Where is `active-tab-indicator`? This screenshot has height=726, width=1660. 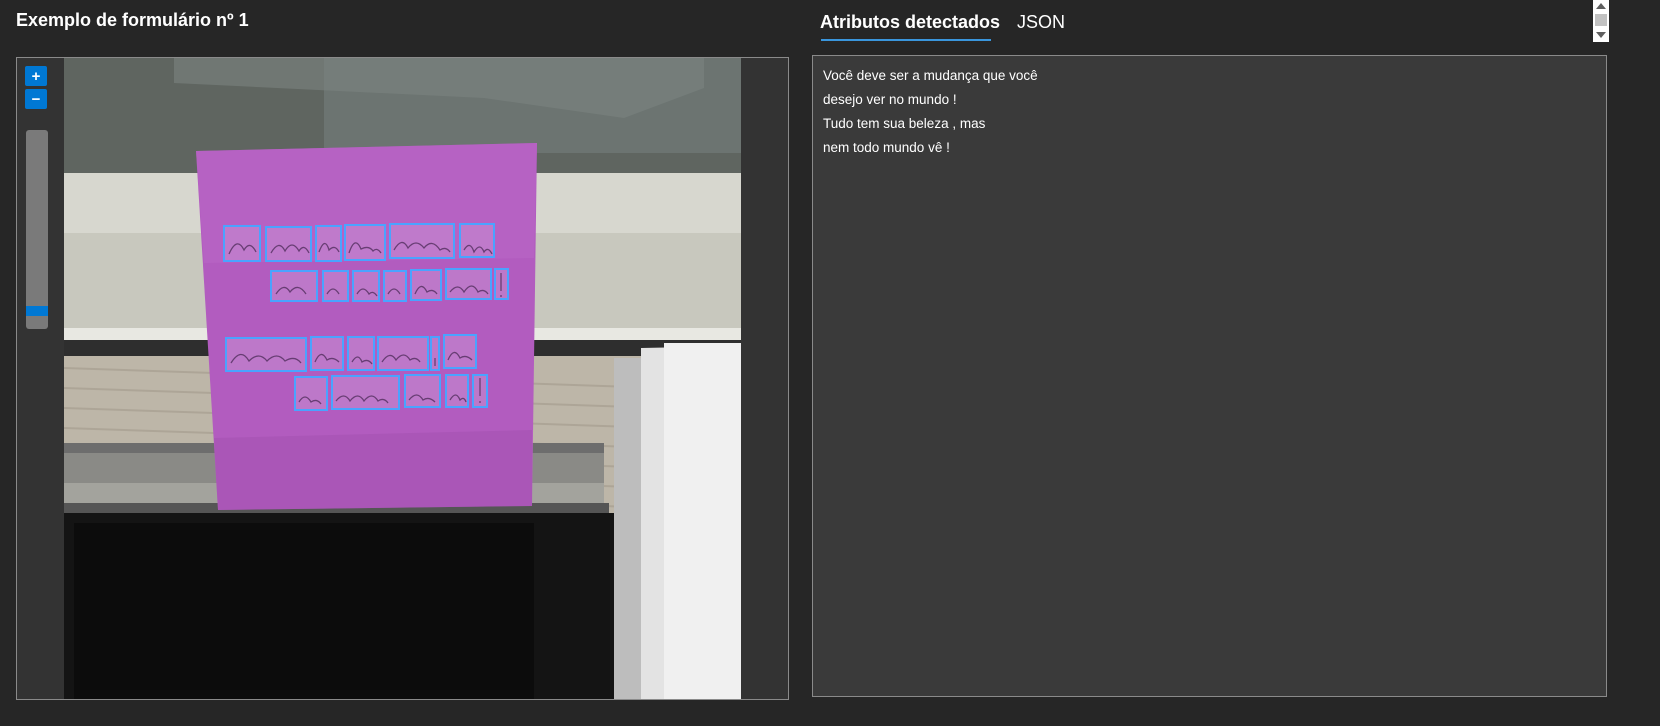 active-tab-indicator is located at coordinates (906, 40).